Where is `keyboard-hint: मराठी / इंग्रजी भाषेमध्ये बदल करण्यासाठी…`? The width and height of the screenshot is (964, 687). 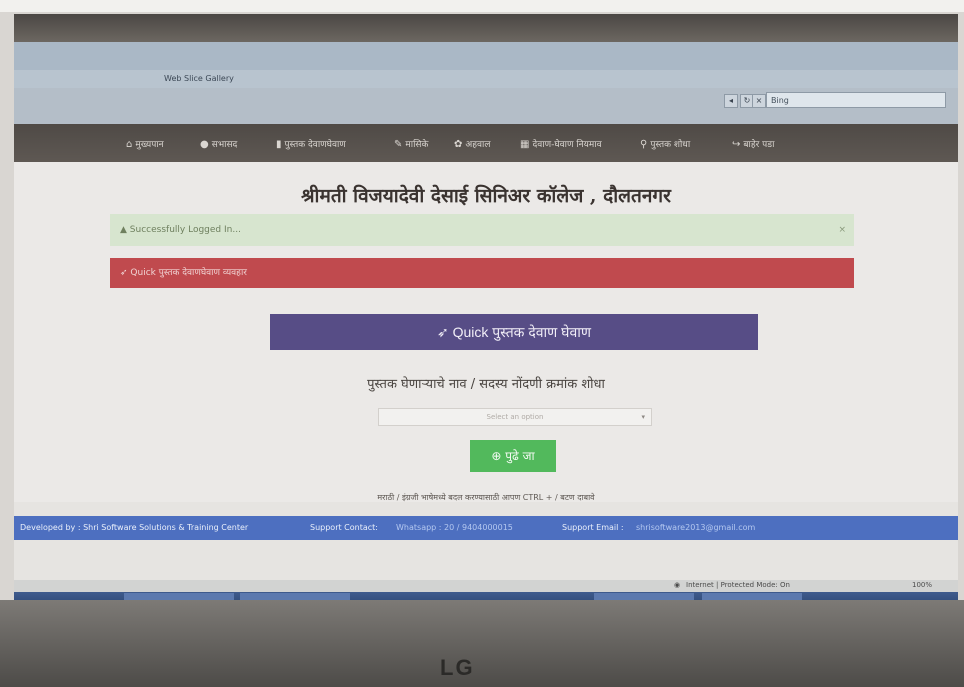 keyboard-hint: मराठी / इंग्रजी भाषेमध्ये बदल करण्यासाठी… is located at coordinates (486, 497).